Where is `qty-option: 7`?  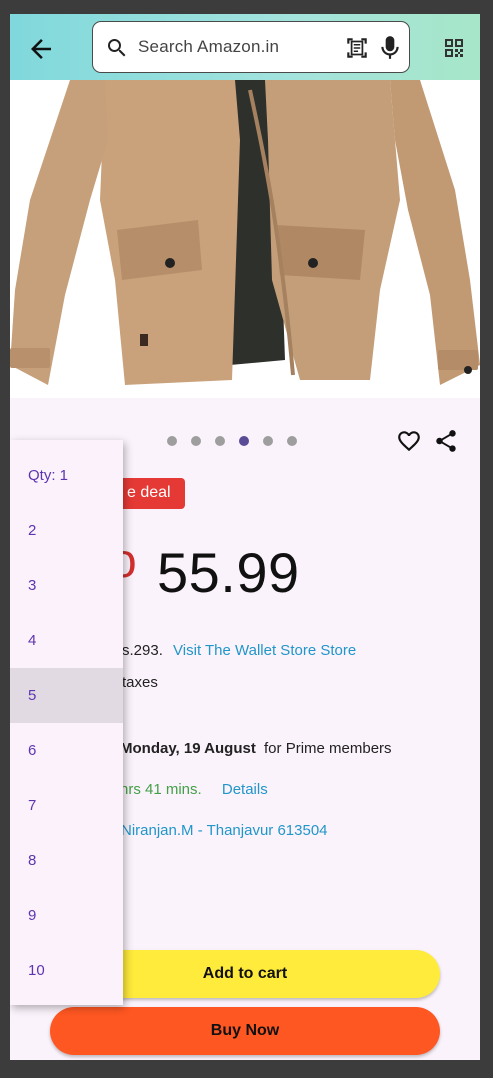
qty-option: 7 is located at coordinates (66, 805).